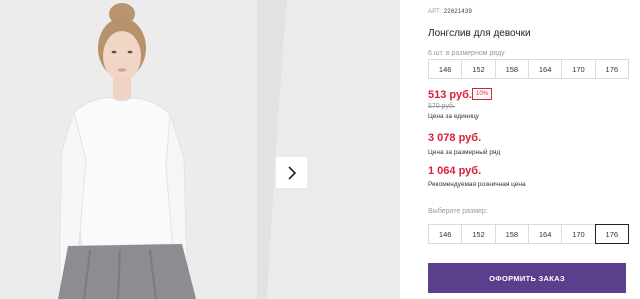  Describe the element at coordinates (478, 234) in the screenshot. I see `size-option: 152` at that location.